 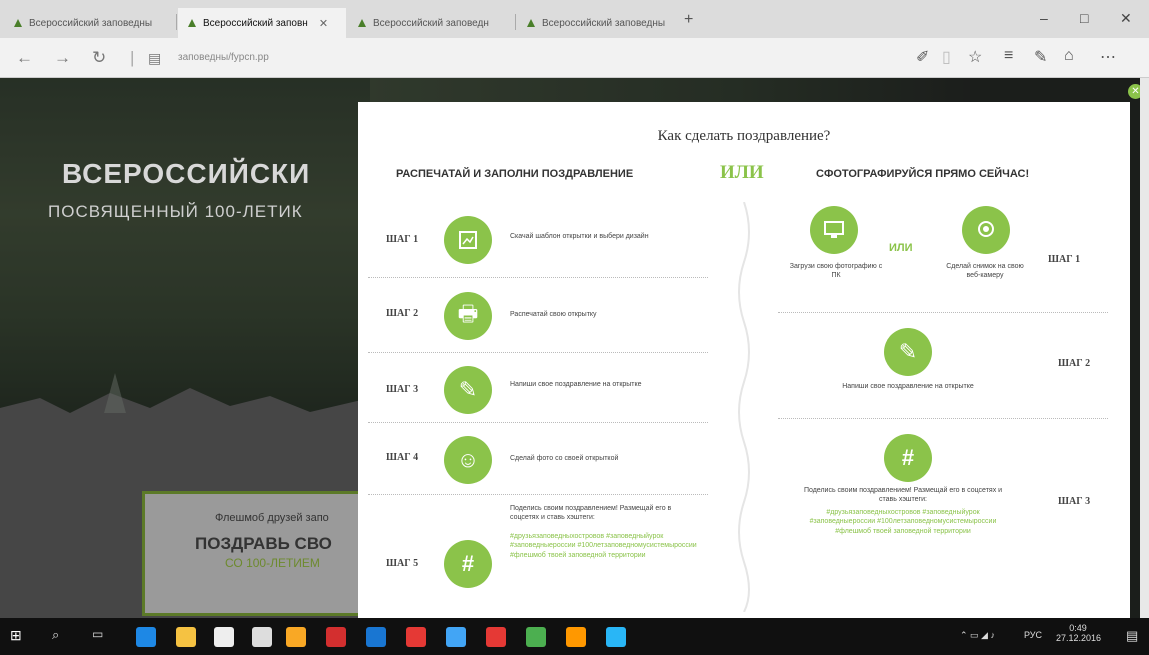 I want to click on left-step4-label: ШАГ 4, so click(x=402, y=457).